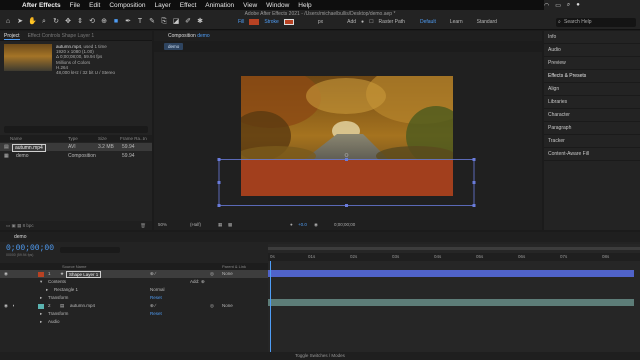 The image size is (640, 360). I want to click on time-ruler: 0s 01s 02s 03s 04s 05s 06s 07s 08s, so click(454, 257).